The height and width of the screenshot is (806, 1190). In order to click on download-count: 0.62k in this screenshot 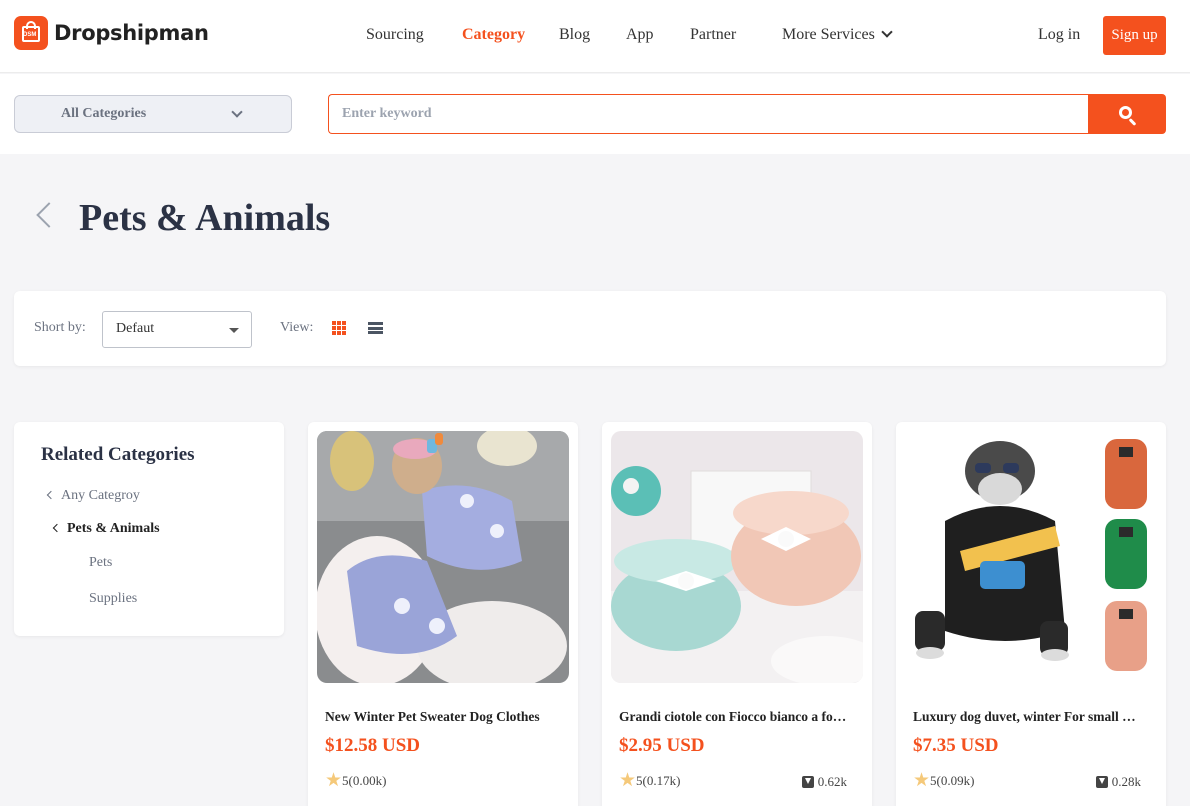, I will do `click(824, 782)`.